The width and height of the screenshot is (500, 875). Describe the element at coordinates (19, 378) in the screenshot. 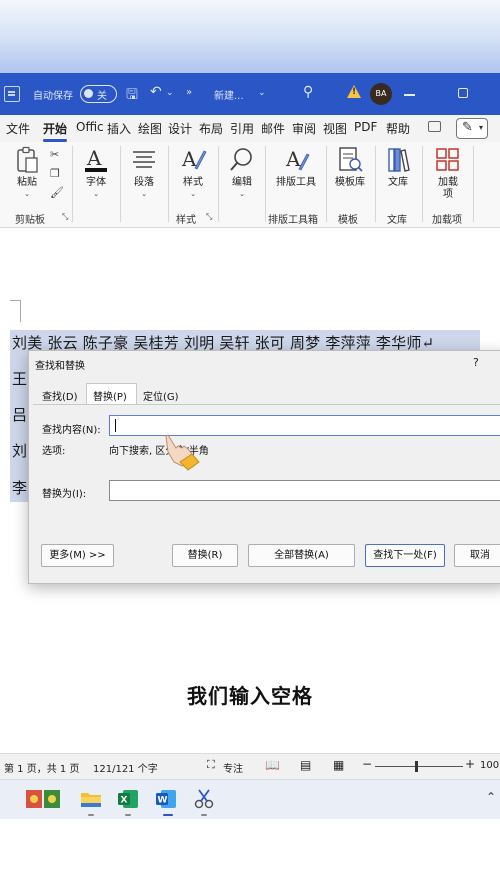

I see `line-start-char: 王` at that location.